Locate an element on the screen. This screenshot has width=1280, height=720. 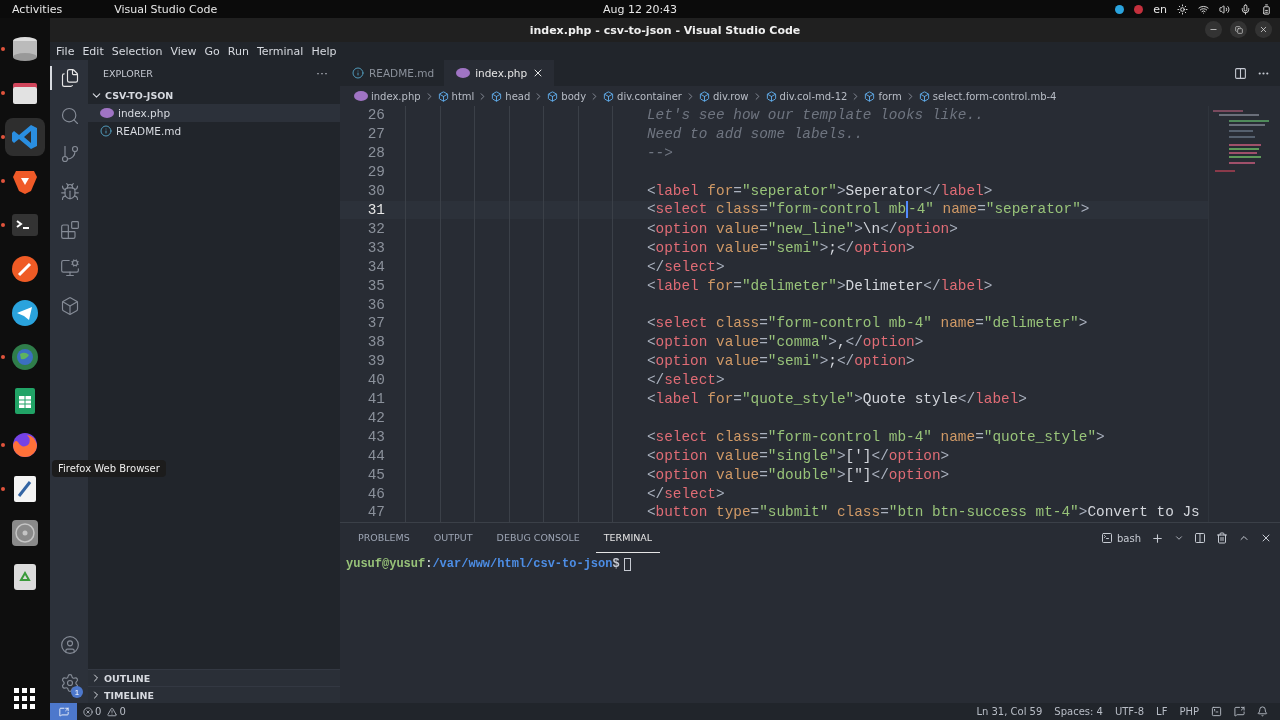
line-number: 43 is located at coordinates (375, 436).